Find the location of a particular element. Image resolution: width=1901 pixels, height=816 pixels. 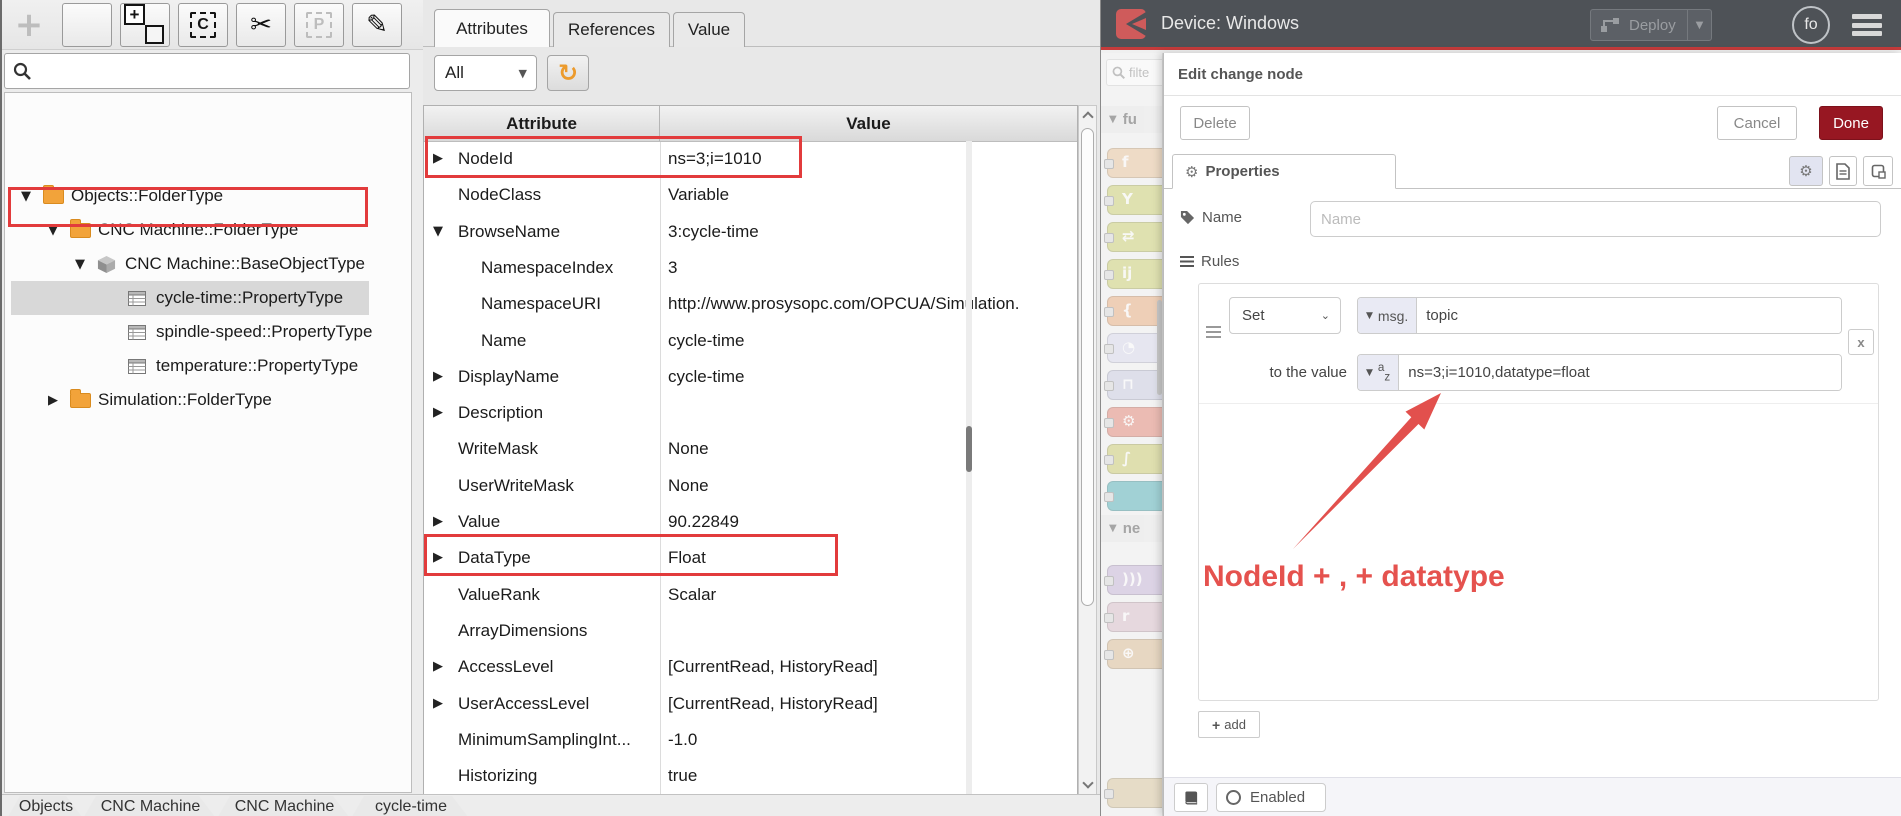

done-button: Done is located at coordinates (1851, 123).